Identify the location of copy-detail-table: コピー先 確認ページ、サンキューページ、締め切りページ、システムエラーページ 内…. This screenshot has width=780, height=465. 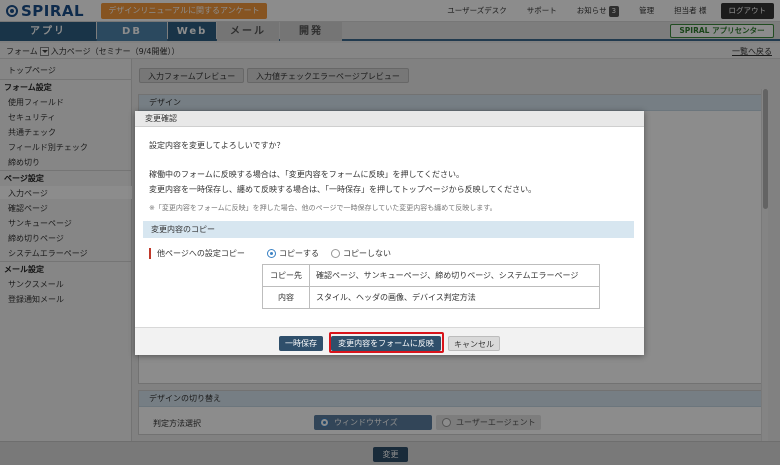
(431, 286).